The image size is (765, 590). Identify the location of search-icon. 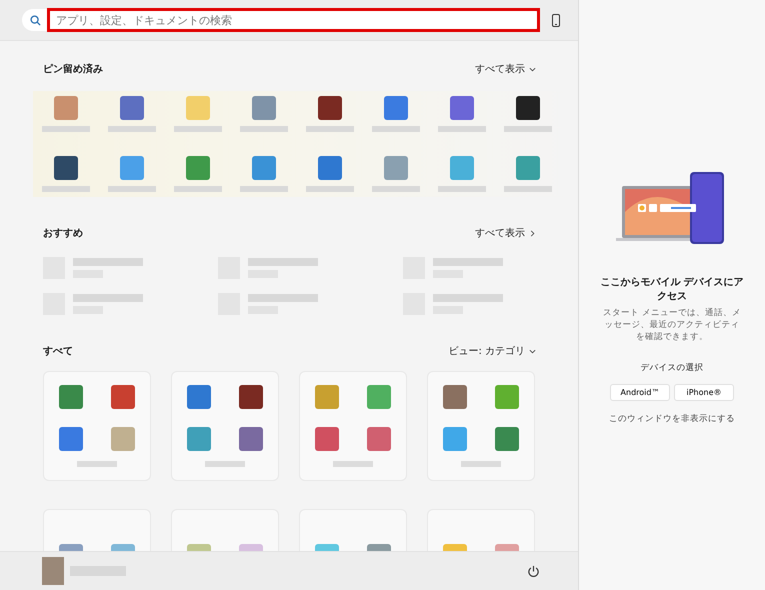
(35, 20).